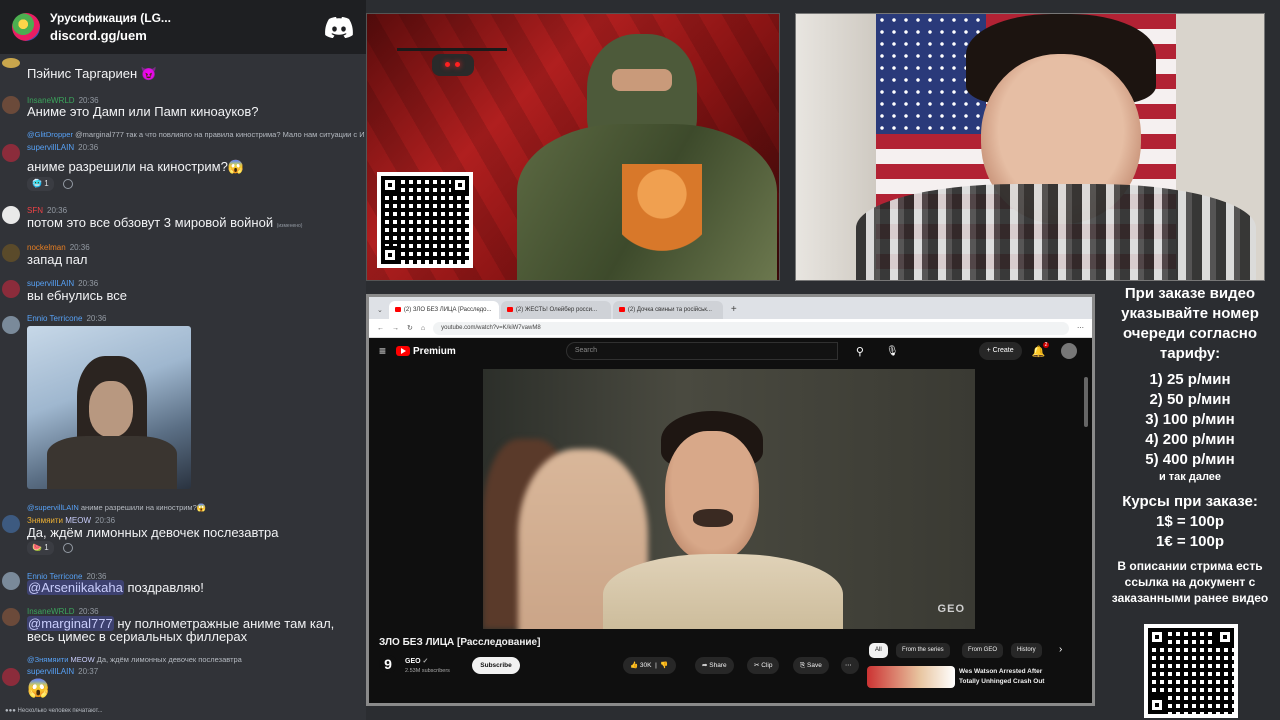  What do you see at coordinates (705, 665) in the screenshot?
I see `share-icon: ➦` at bounding box center [705, 665].